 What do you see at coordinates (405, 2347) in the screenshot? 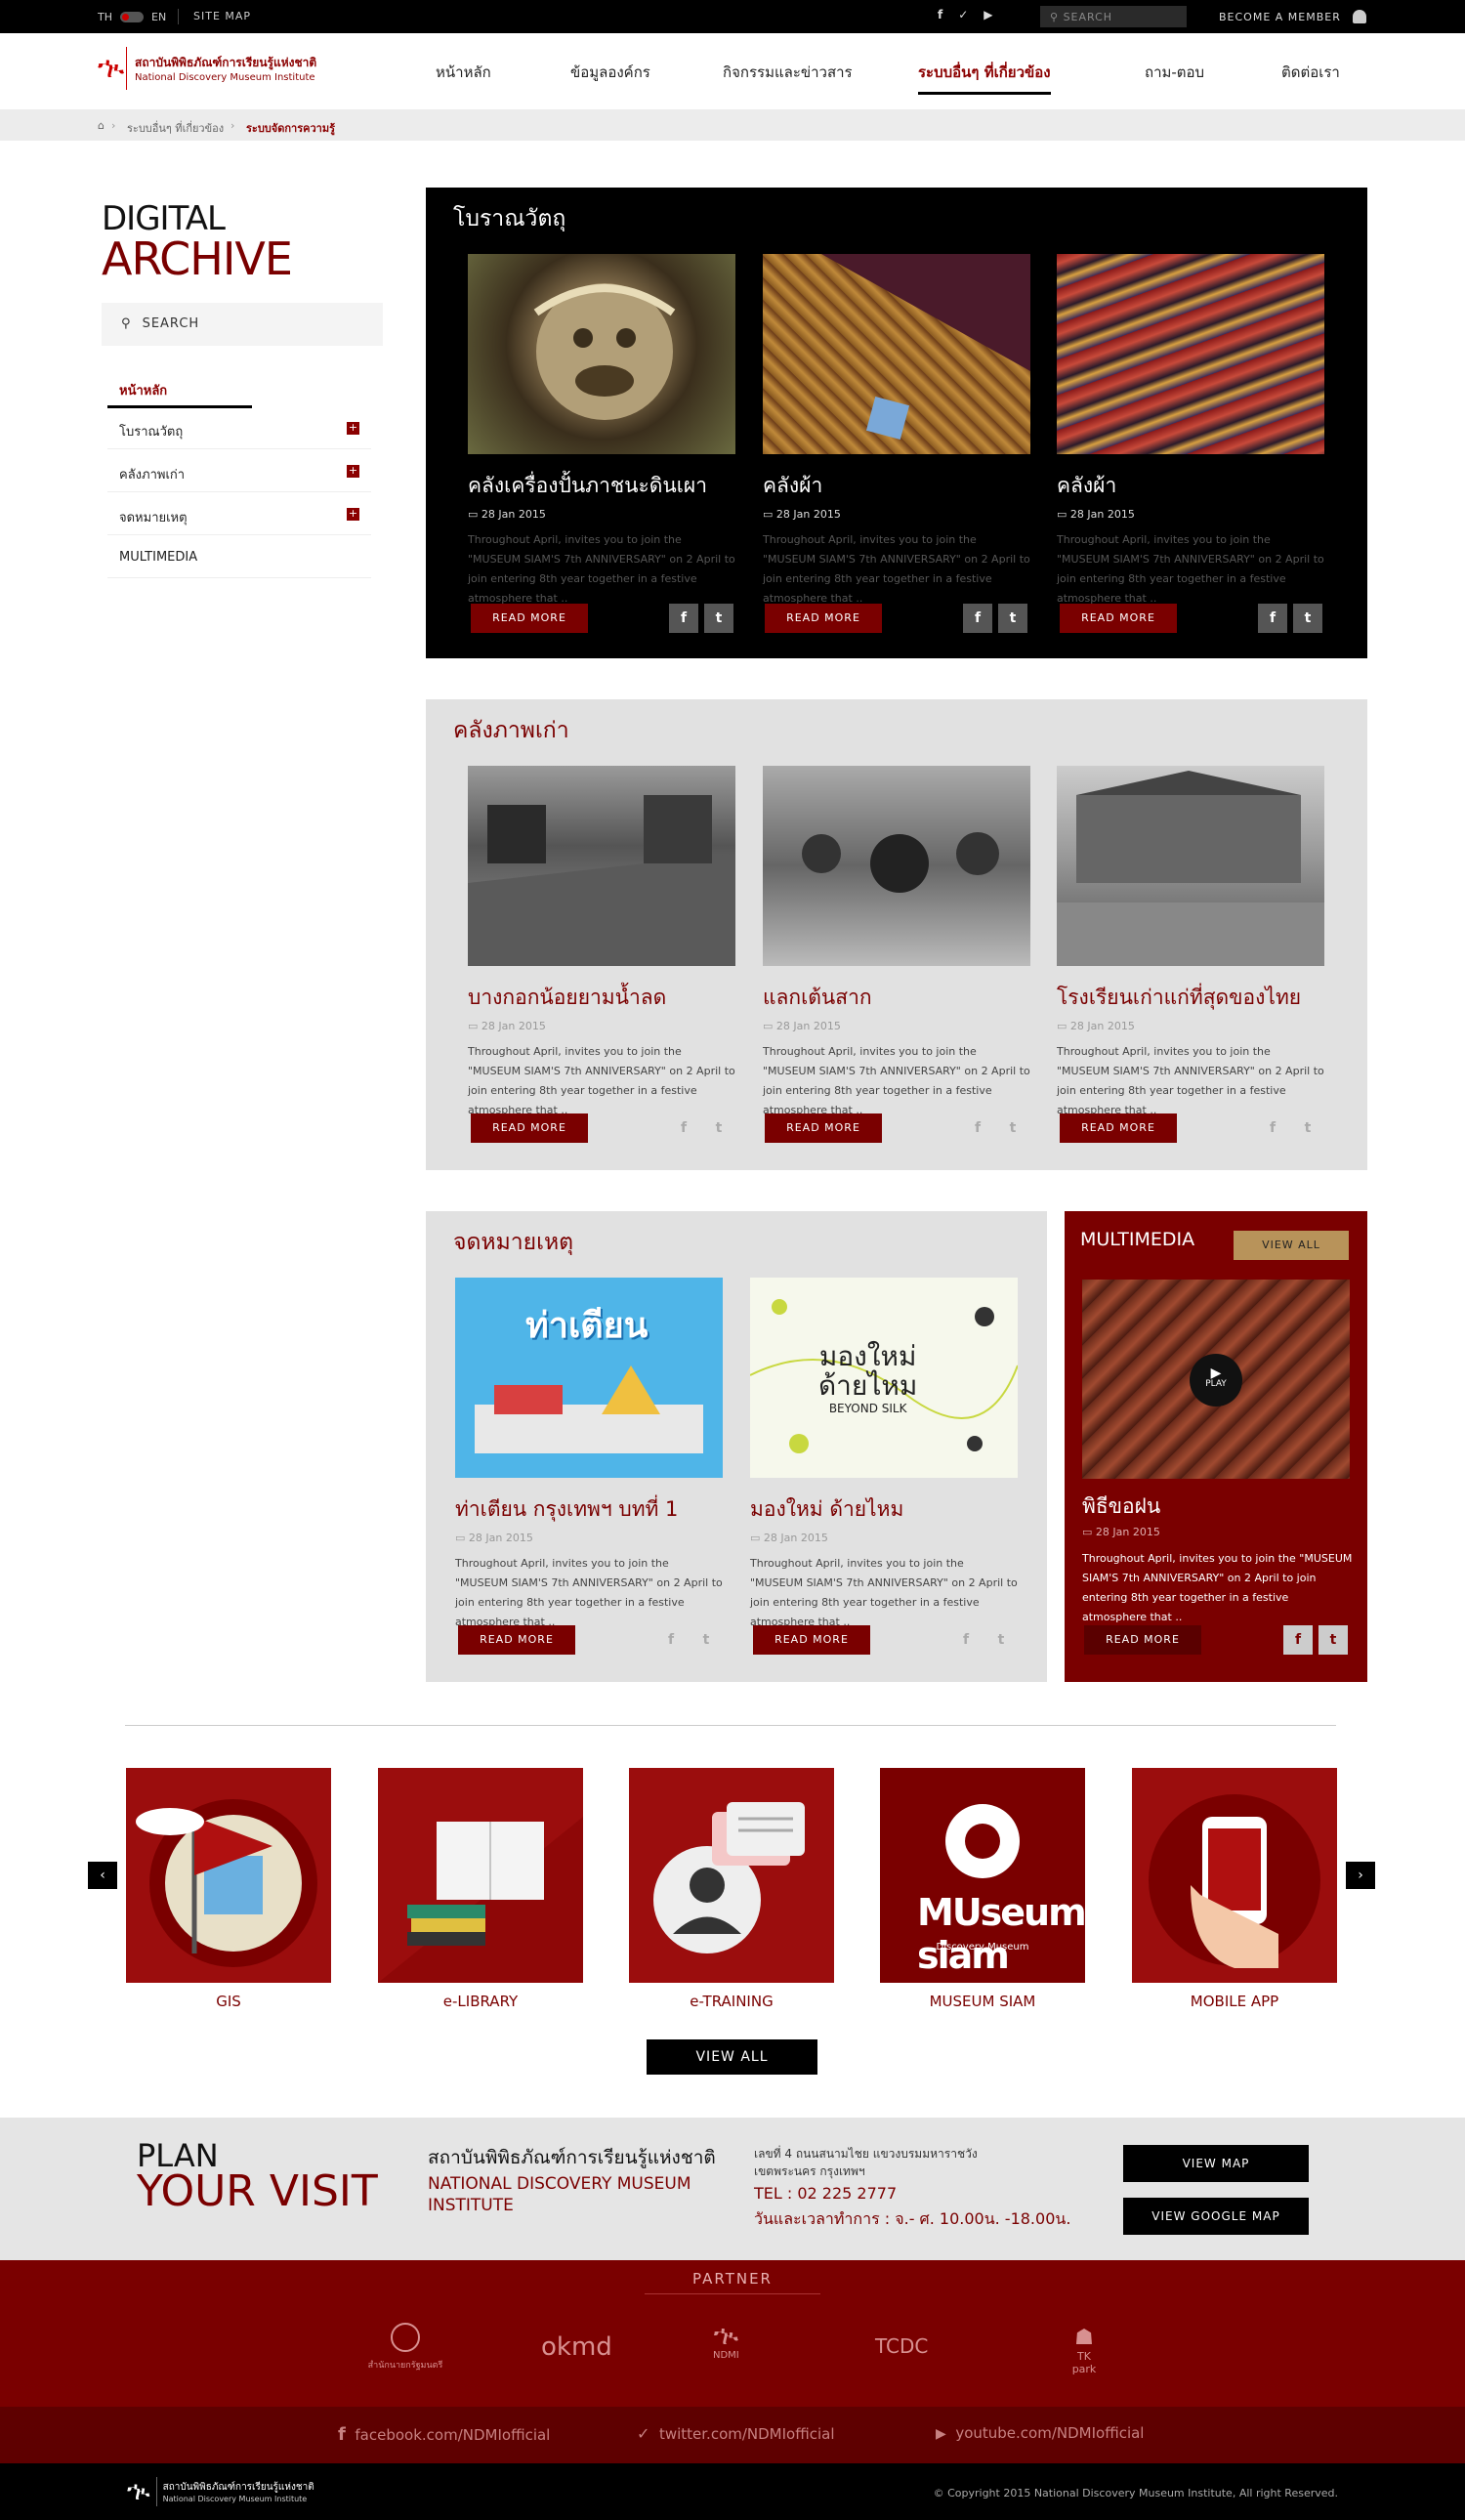
I see `partner-logo-opm: สำนักนายกรัฐมนตรี` at bounding box center [405, 2347].